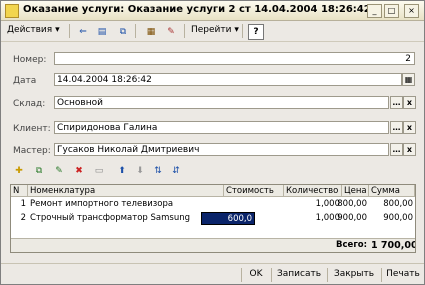 The width and height of the screenshot is (425, 285). I want to click on total-row: Всего: 1 700,00, so click(213, 245).